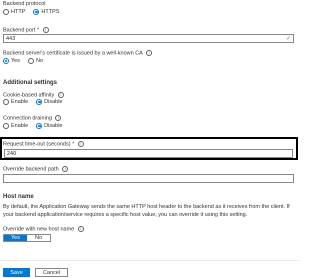 The image size is (320, 278). Describe the element at coordinates (148, 178) in the screenshot. I see `override-path-input` at that location.